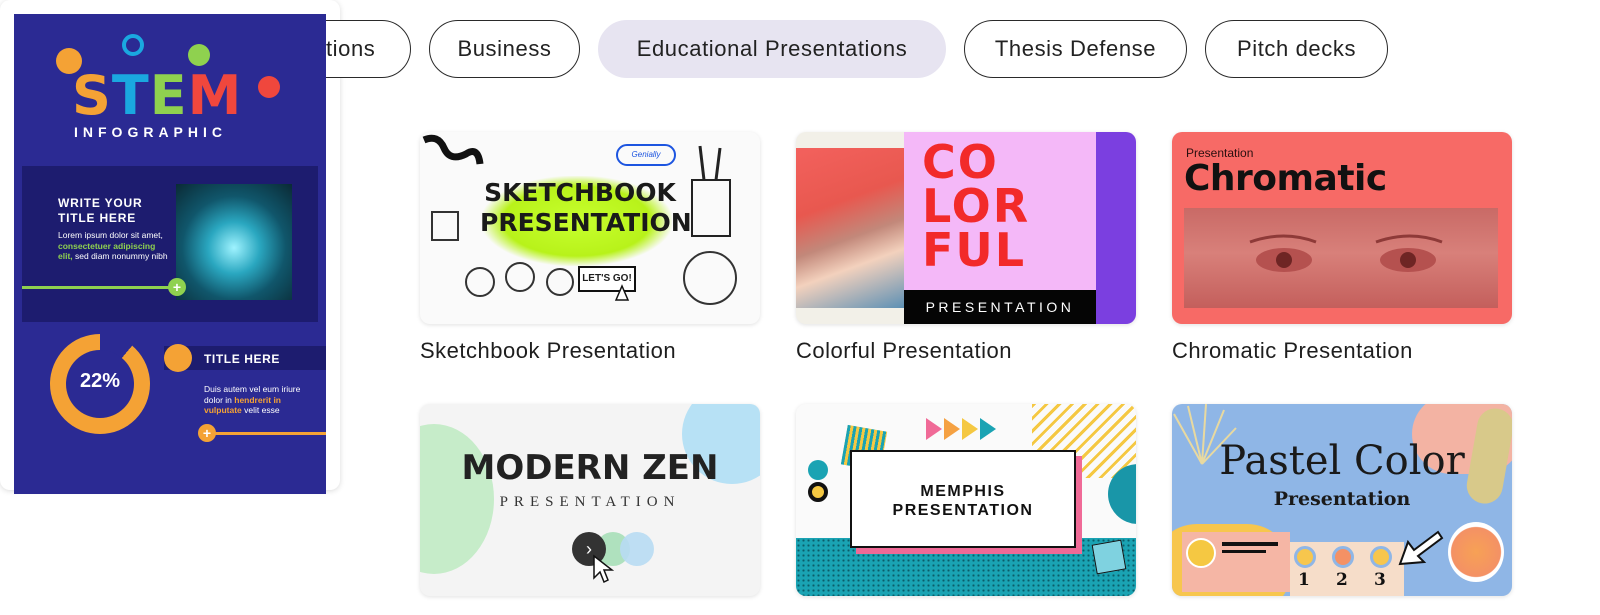 This screenshot has height=615, width=1600. I want to click on stem-word: STEM, so click(157, 95).